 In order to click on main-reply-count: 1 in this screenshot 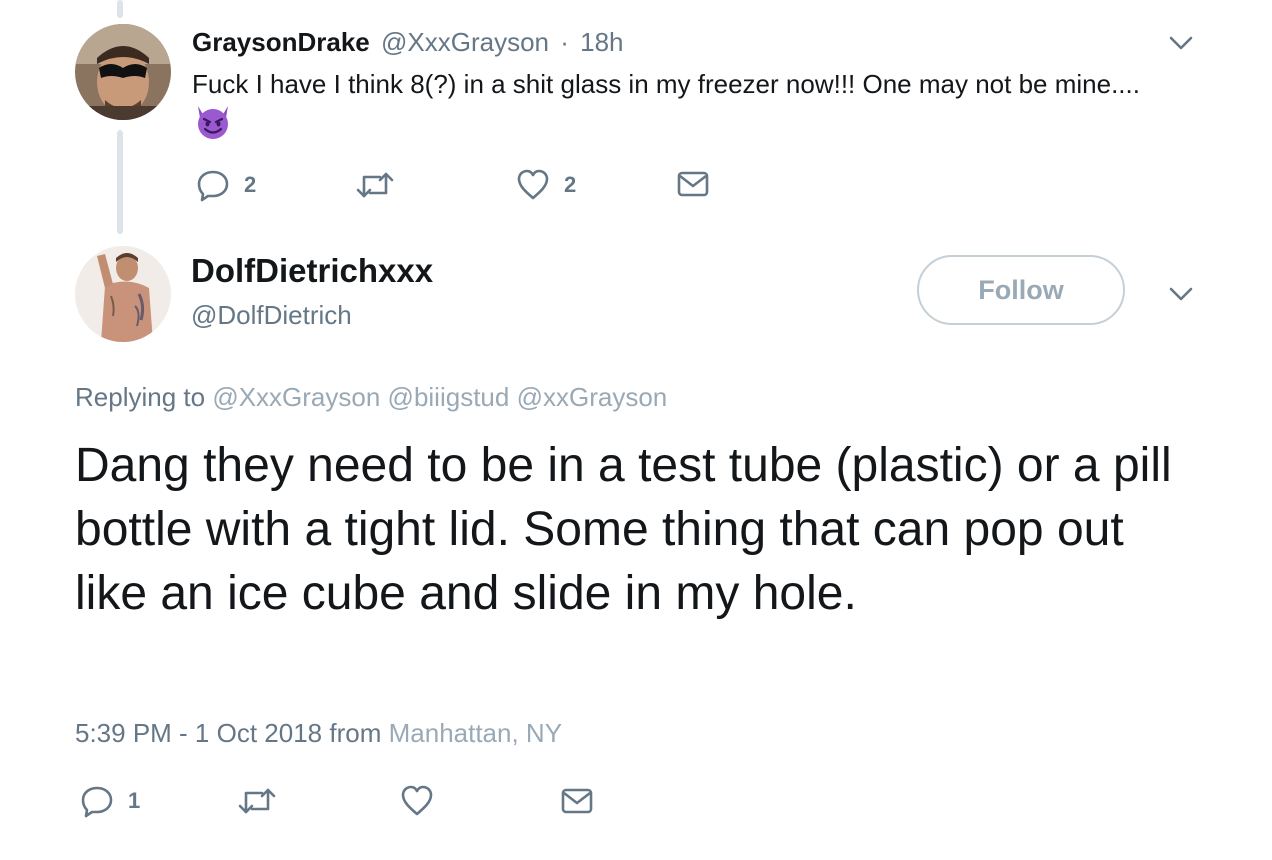, I will do `click(134, 800)`.